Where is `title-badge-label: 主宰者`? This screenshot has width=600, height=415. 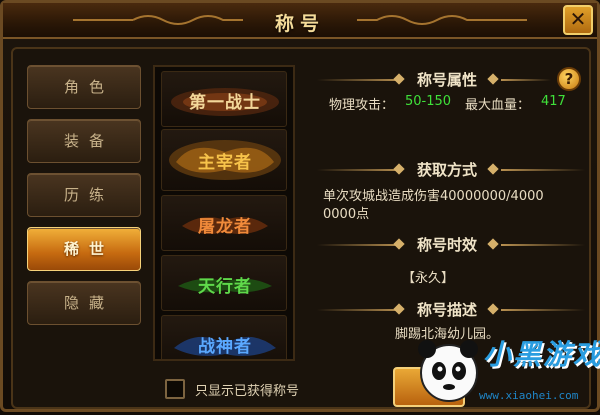 title-badge-label: 主宰者 is located at coordinates (225, 163).